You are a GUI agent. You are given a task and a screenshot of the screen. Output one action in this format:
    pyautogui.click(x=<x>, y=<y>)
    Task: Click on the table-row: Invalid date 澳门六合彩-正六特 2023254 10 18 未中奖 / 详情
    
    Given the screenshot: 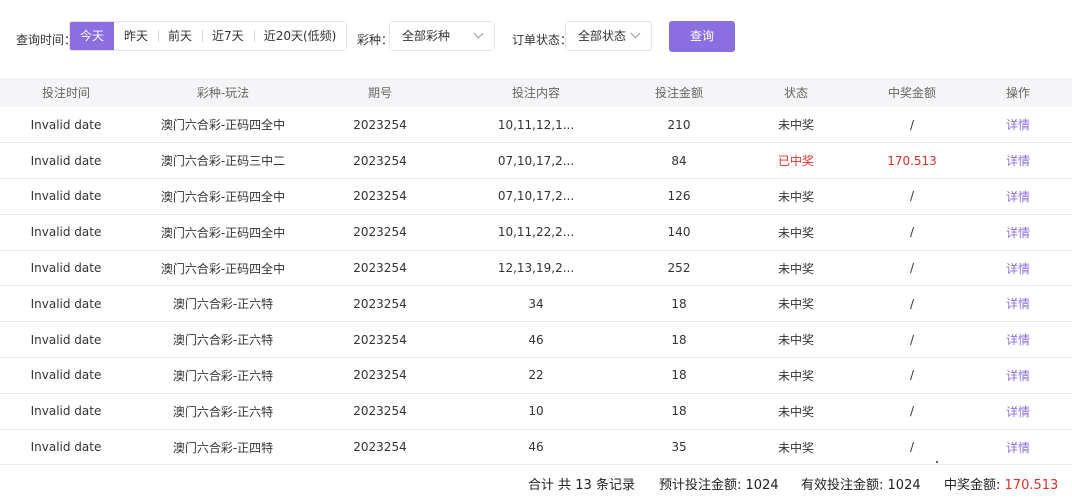 What is the action you would take?
    pyautogui.click(x=536, y=411)
    